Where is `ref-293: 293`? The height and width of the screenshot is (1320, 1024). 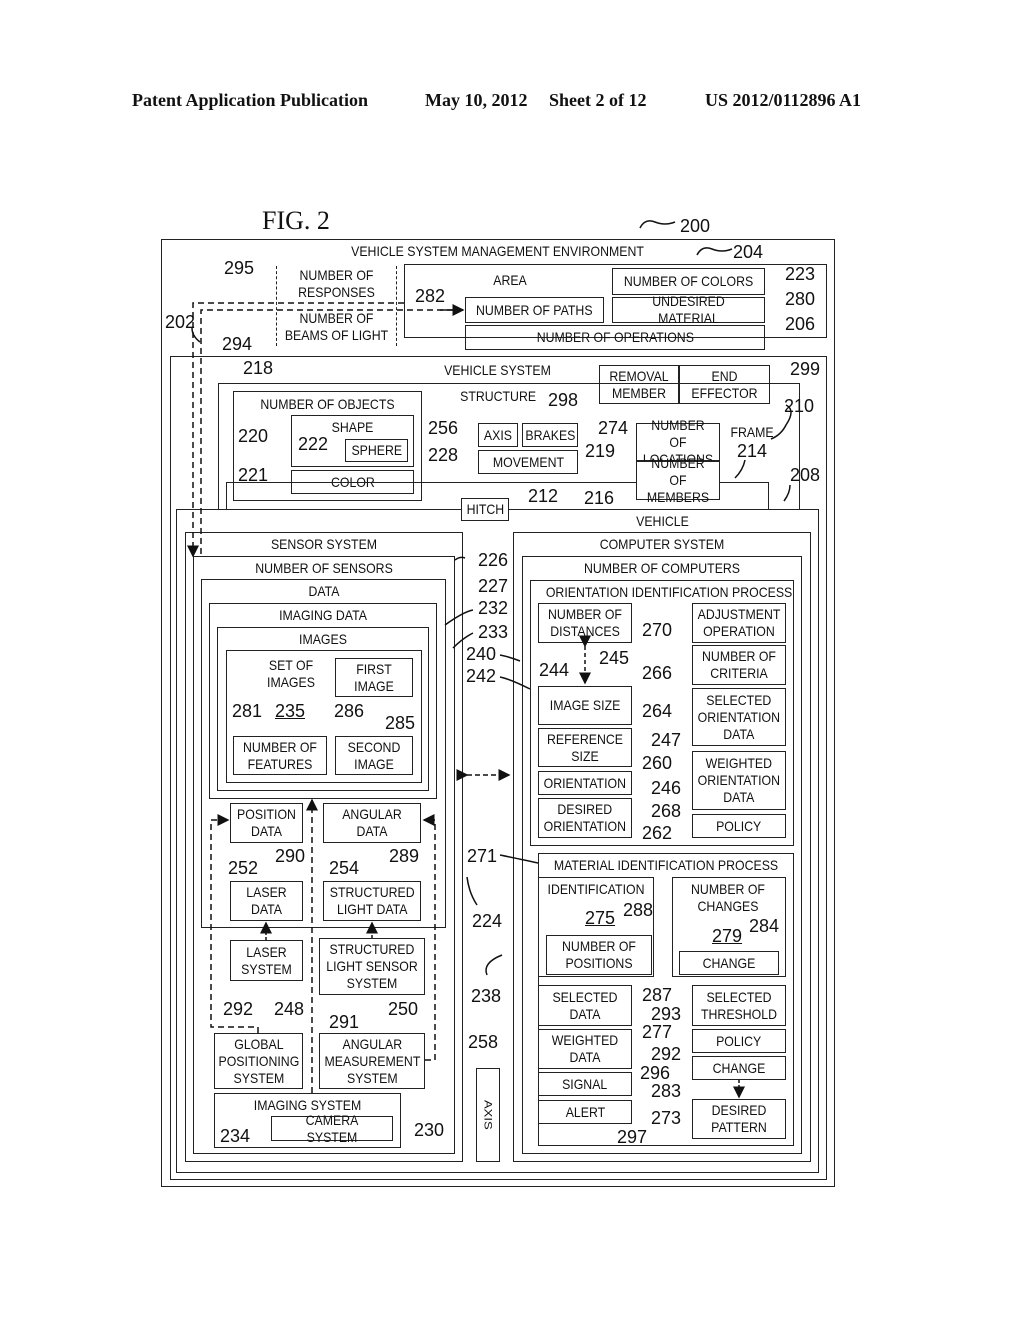
ref-293: 293 is located at coordinates (666, 1014).